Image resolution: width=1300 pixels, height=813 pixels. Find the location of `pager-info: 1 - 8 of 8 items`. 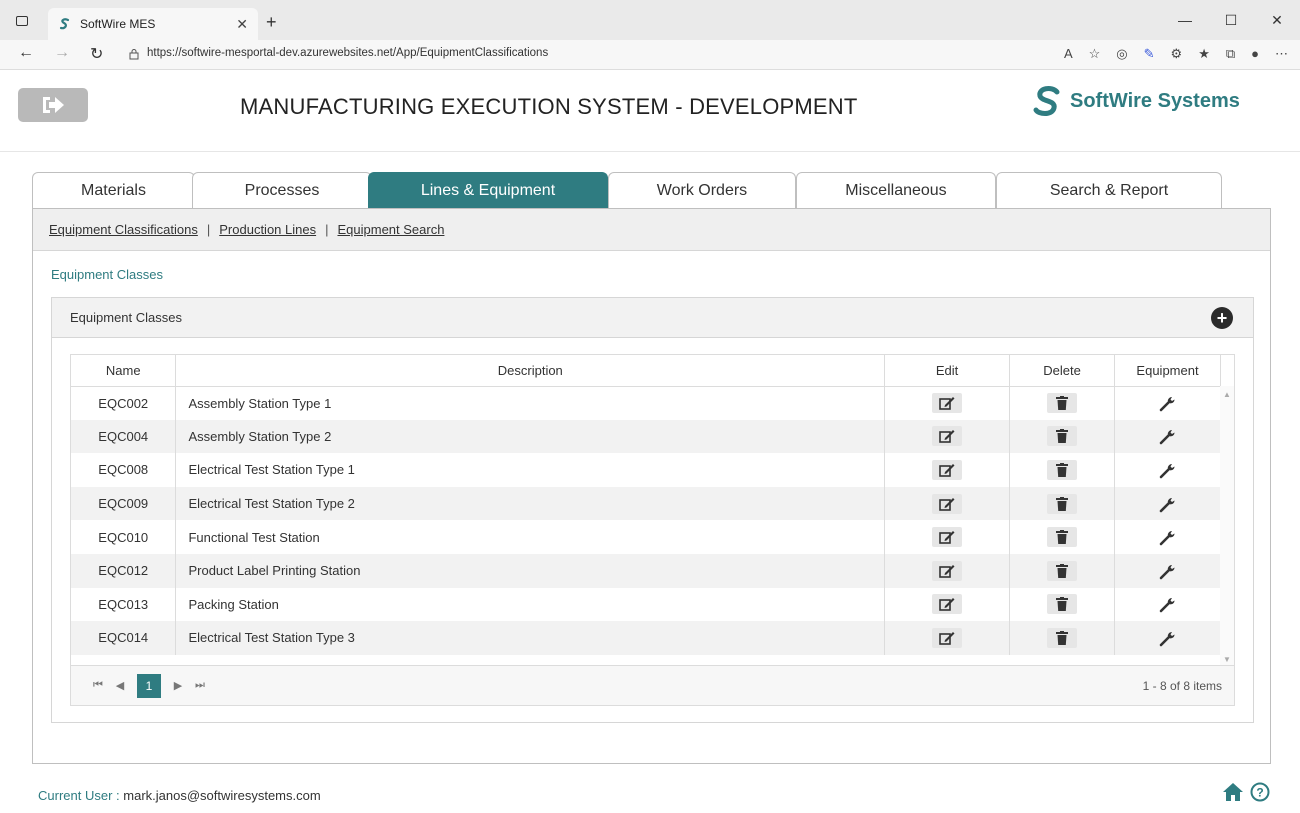

pager-info: 1 - 8 of 8 items is located at coordinates (1182, 685).